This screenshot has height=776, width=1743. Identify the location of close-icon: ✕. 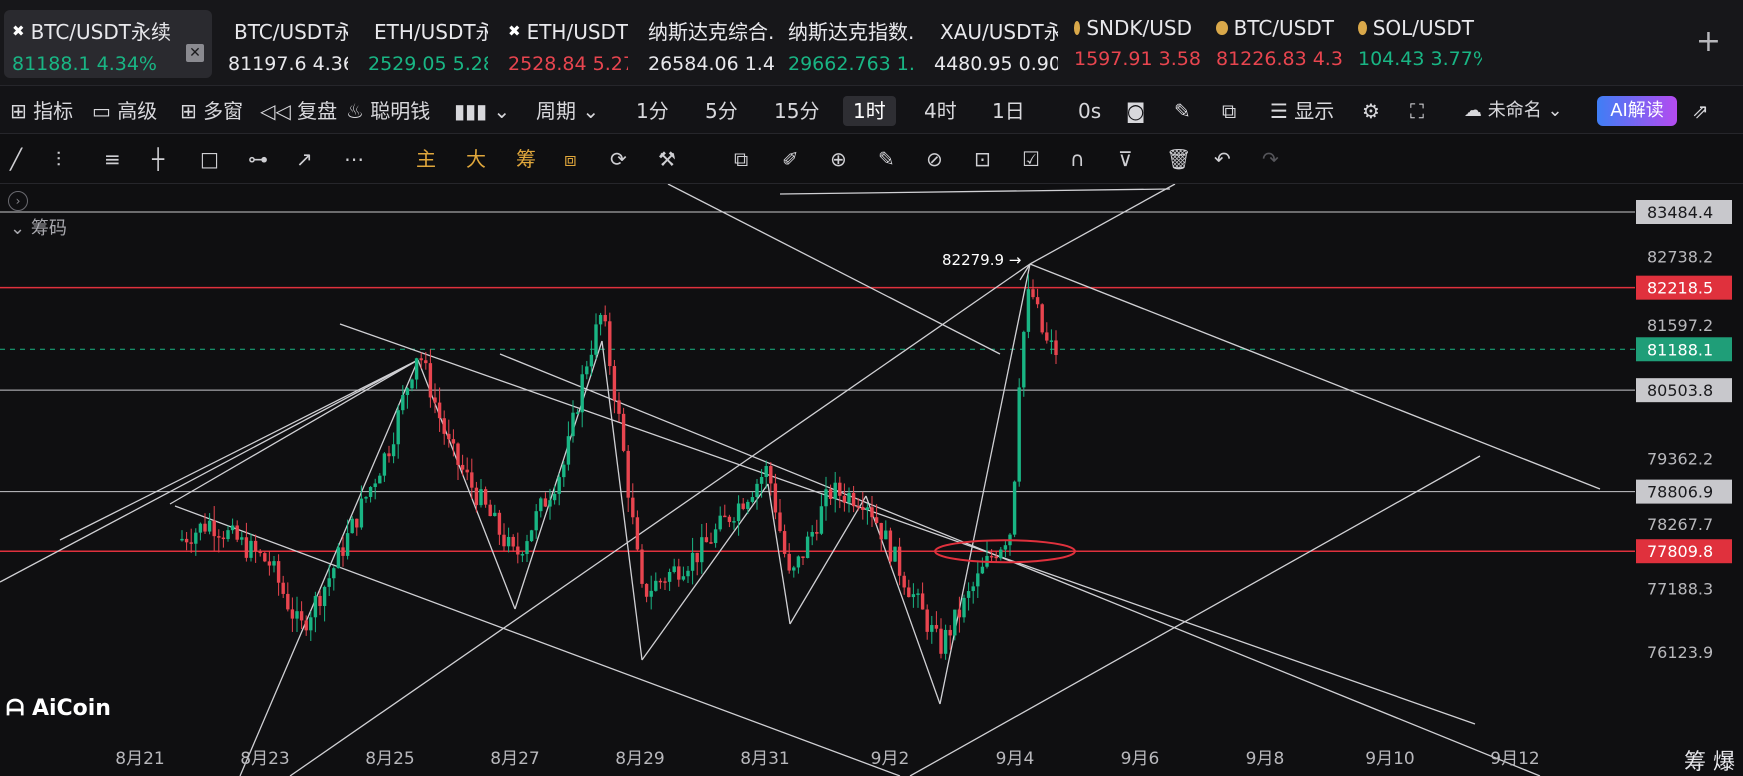
(195, 53).